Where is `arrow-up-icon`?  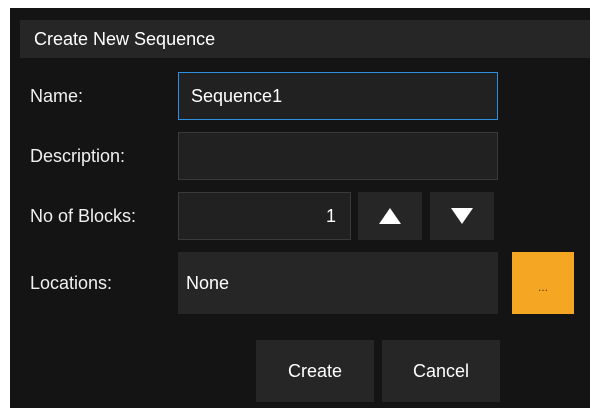 arrow-up-icon is located at coordinates (390, 216).